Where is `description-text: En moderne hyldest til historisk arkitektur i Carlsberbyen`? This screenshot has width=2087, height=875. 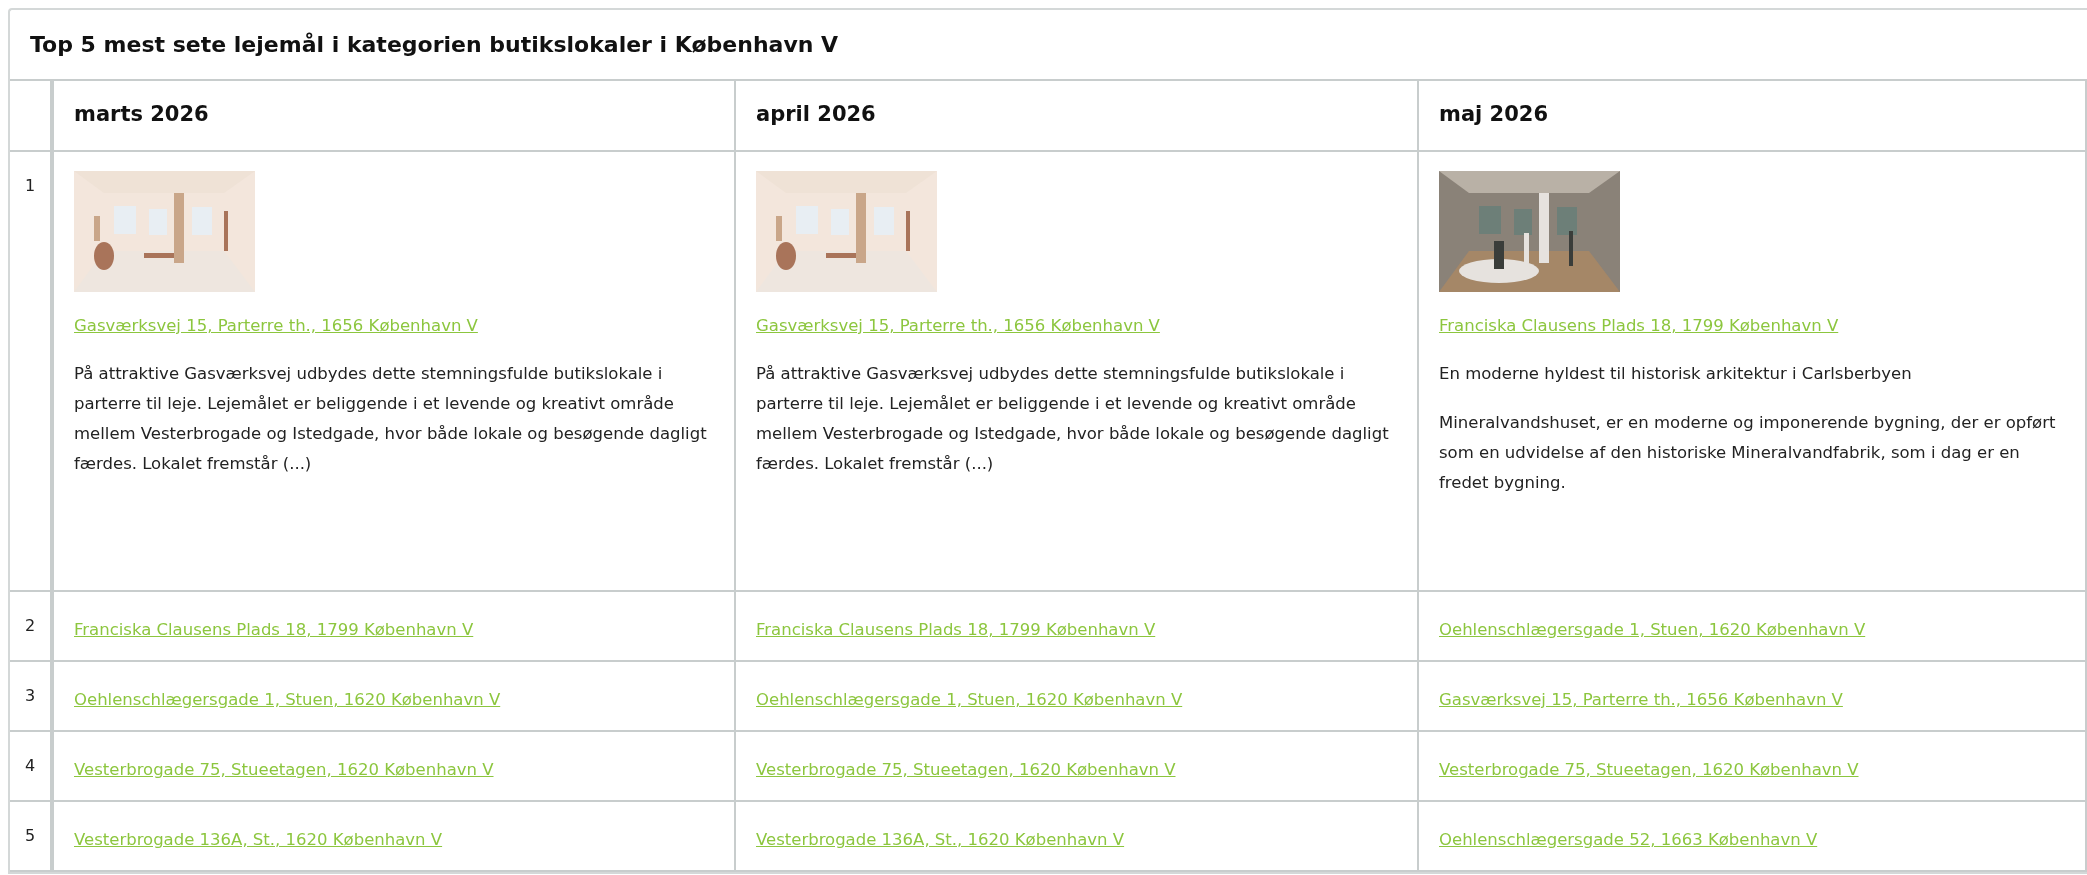
description-text: En moderne hyldest til historisk arkitektur i Carlsberbyen is located at coordinates (1676, 374).